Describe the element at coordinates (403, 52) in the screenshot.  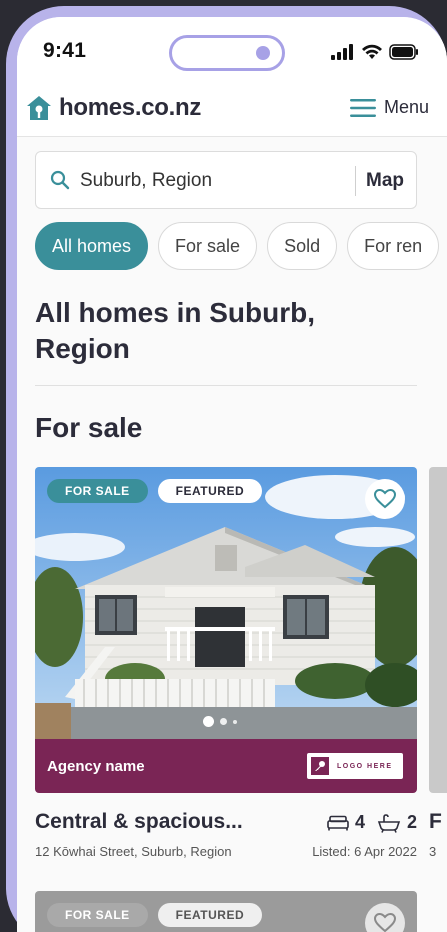
I see `battery-icon` at that location.